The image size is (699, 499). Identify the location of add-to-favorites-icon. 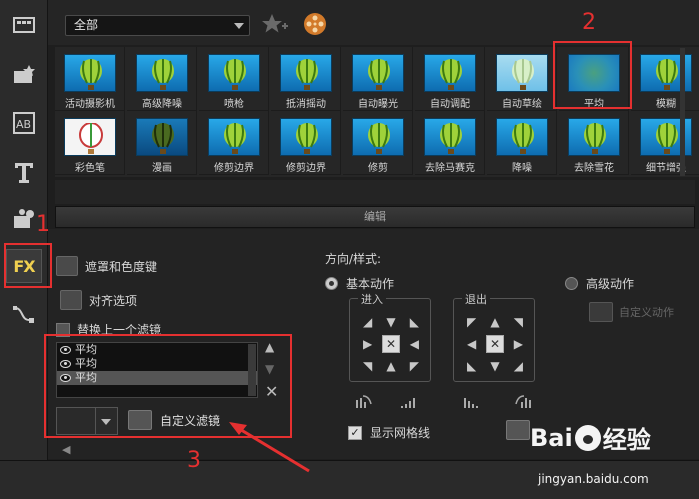
(275, 25).